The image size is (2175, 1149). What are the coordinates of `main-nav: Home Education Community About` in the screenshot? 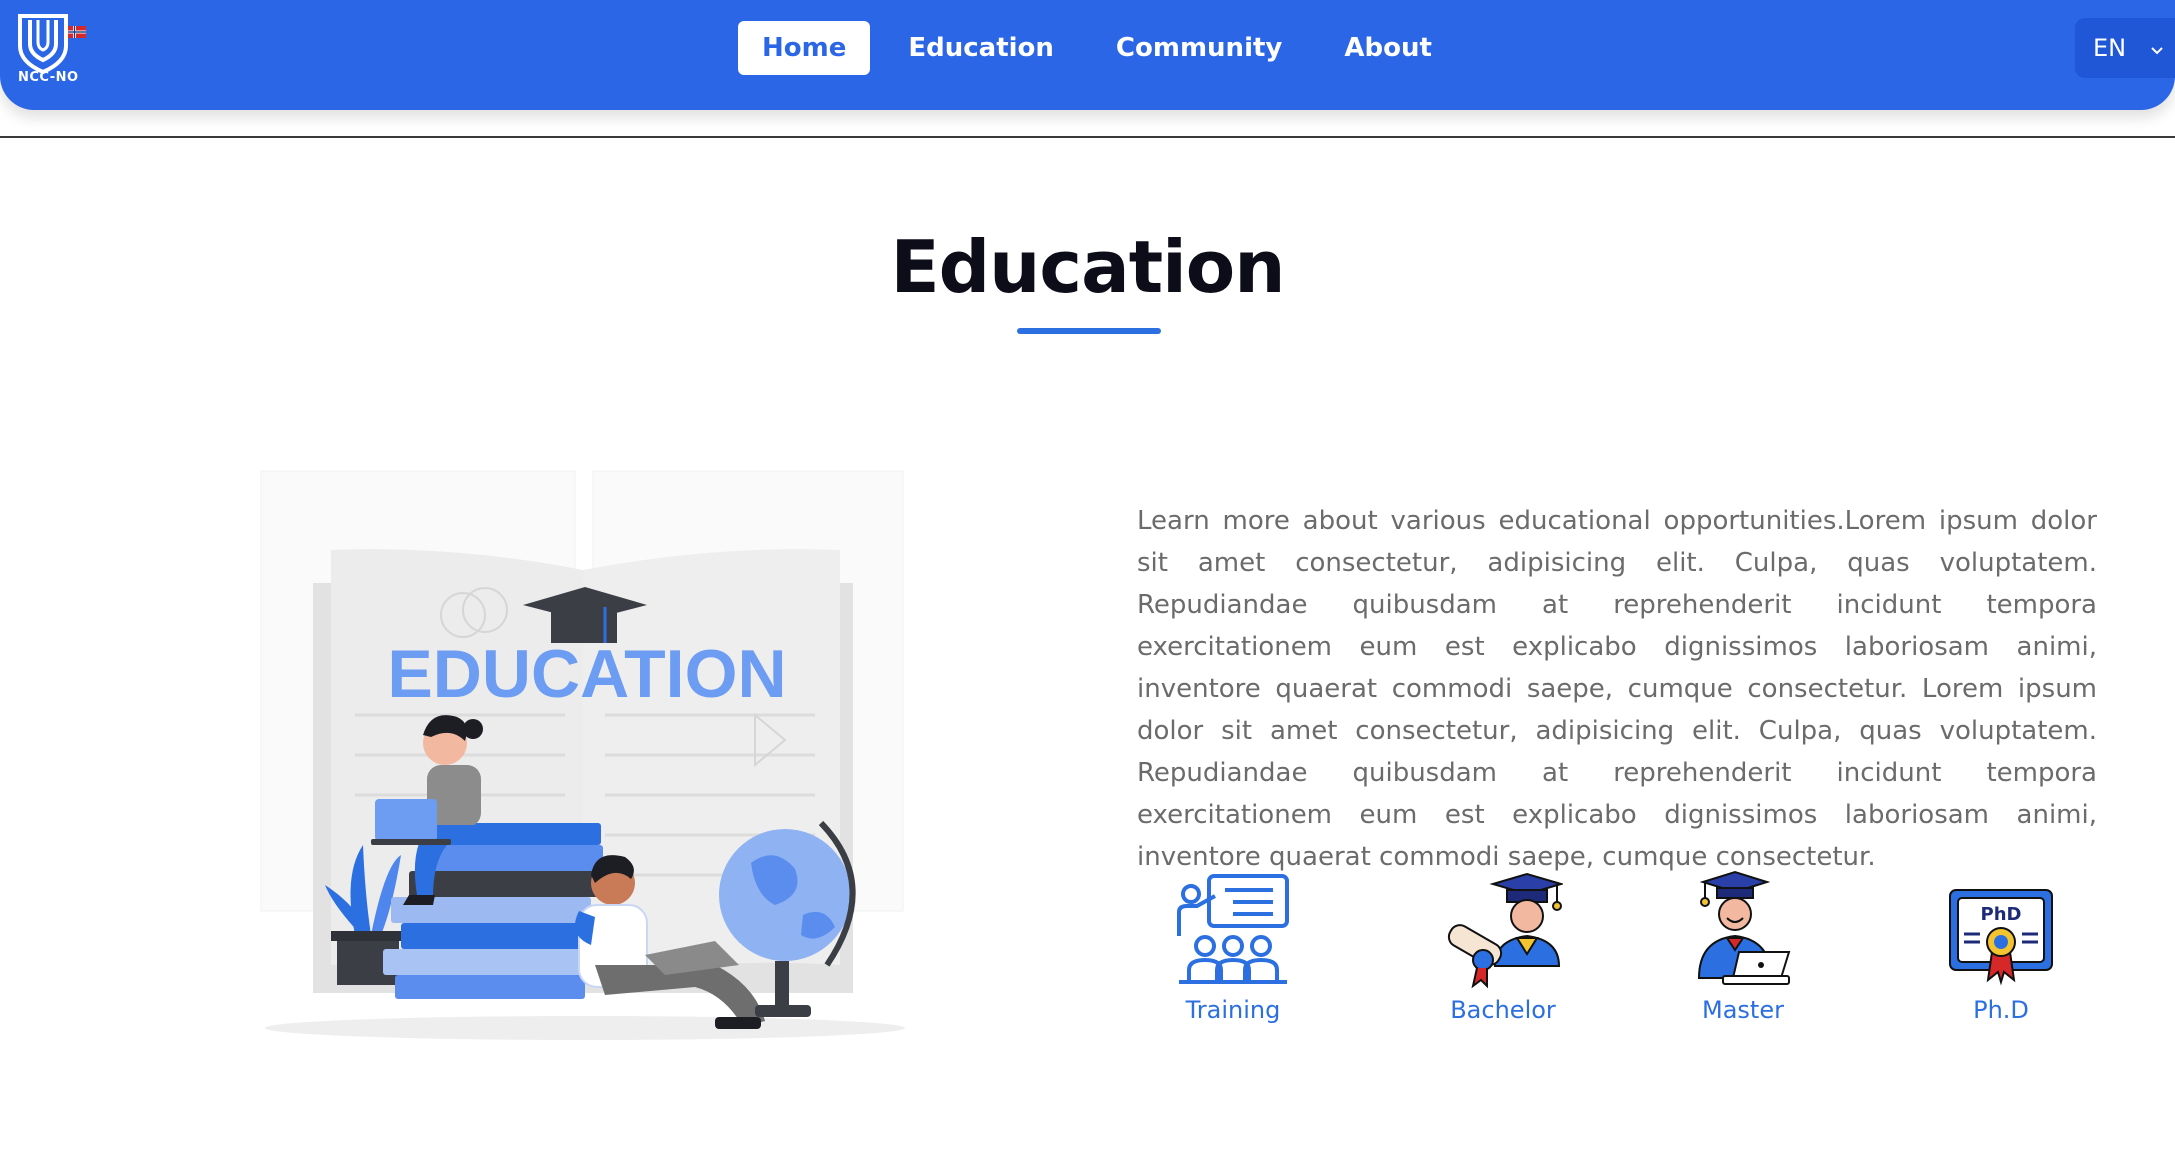 It's located at (1097, 48).